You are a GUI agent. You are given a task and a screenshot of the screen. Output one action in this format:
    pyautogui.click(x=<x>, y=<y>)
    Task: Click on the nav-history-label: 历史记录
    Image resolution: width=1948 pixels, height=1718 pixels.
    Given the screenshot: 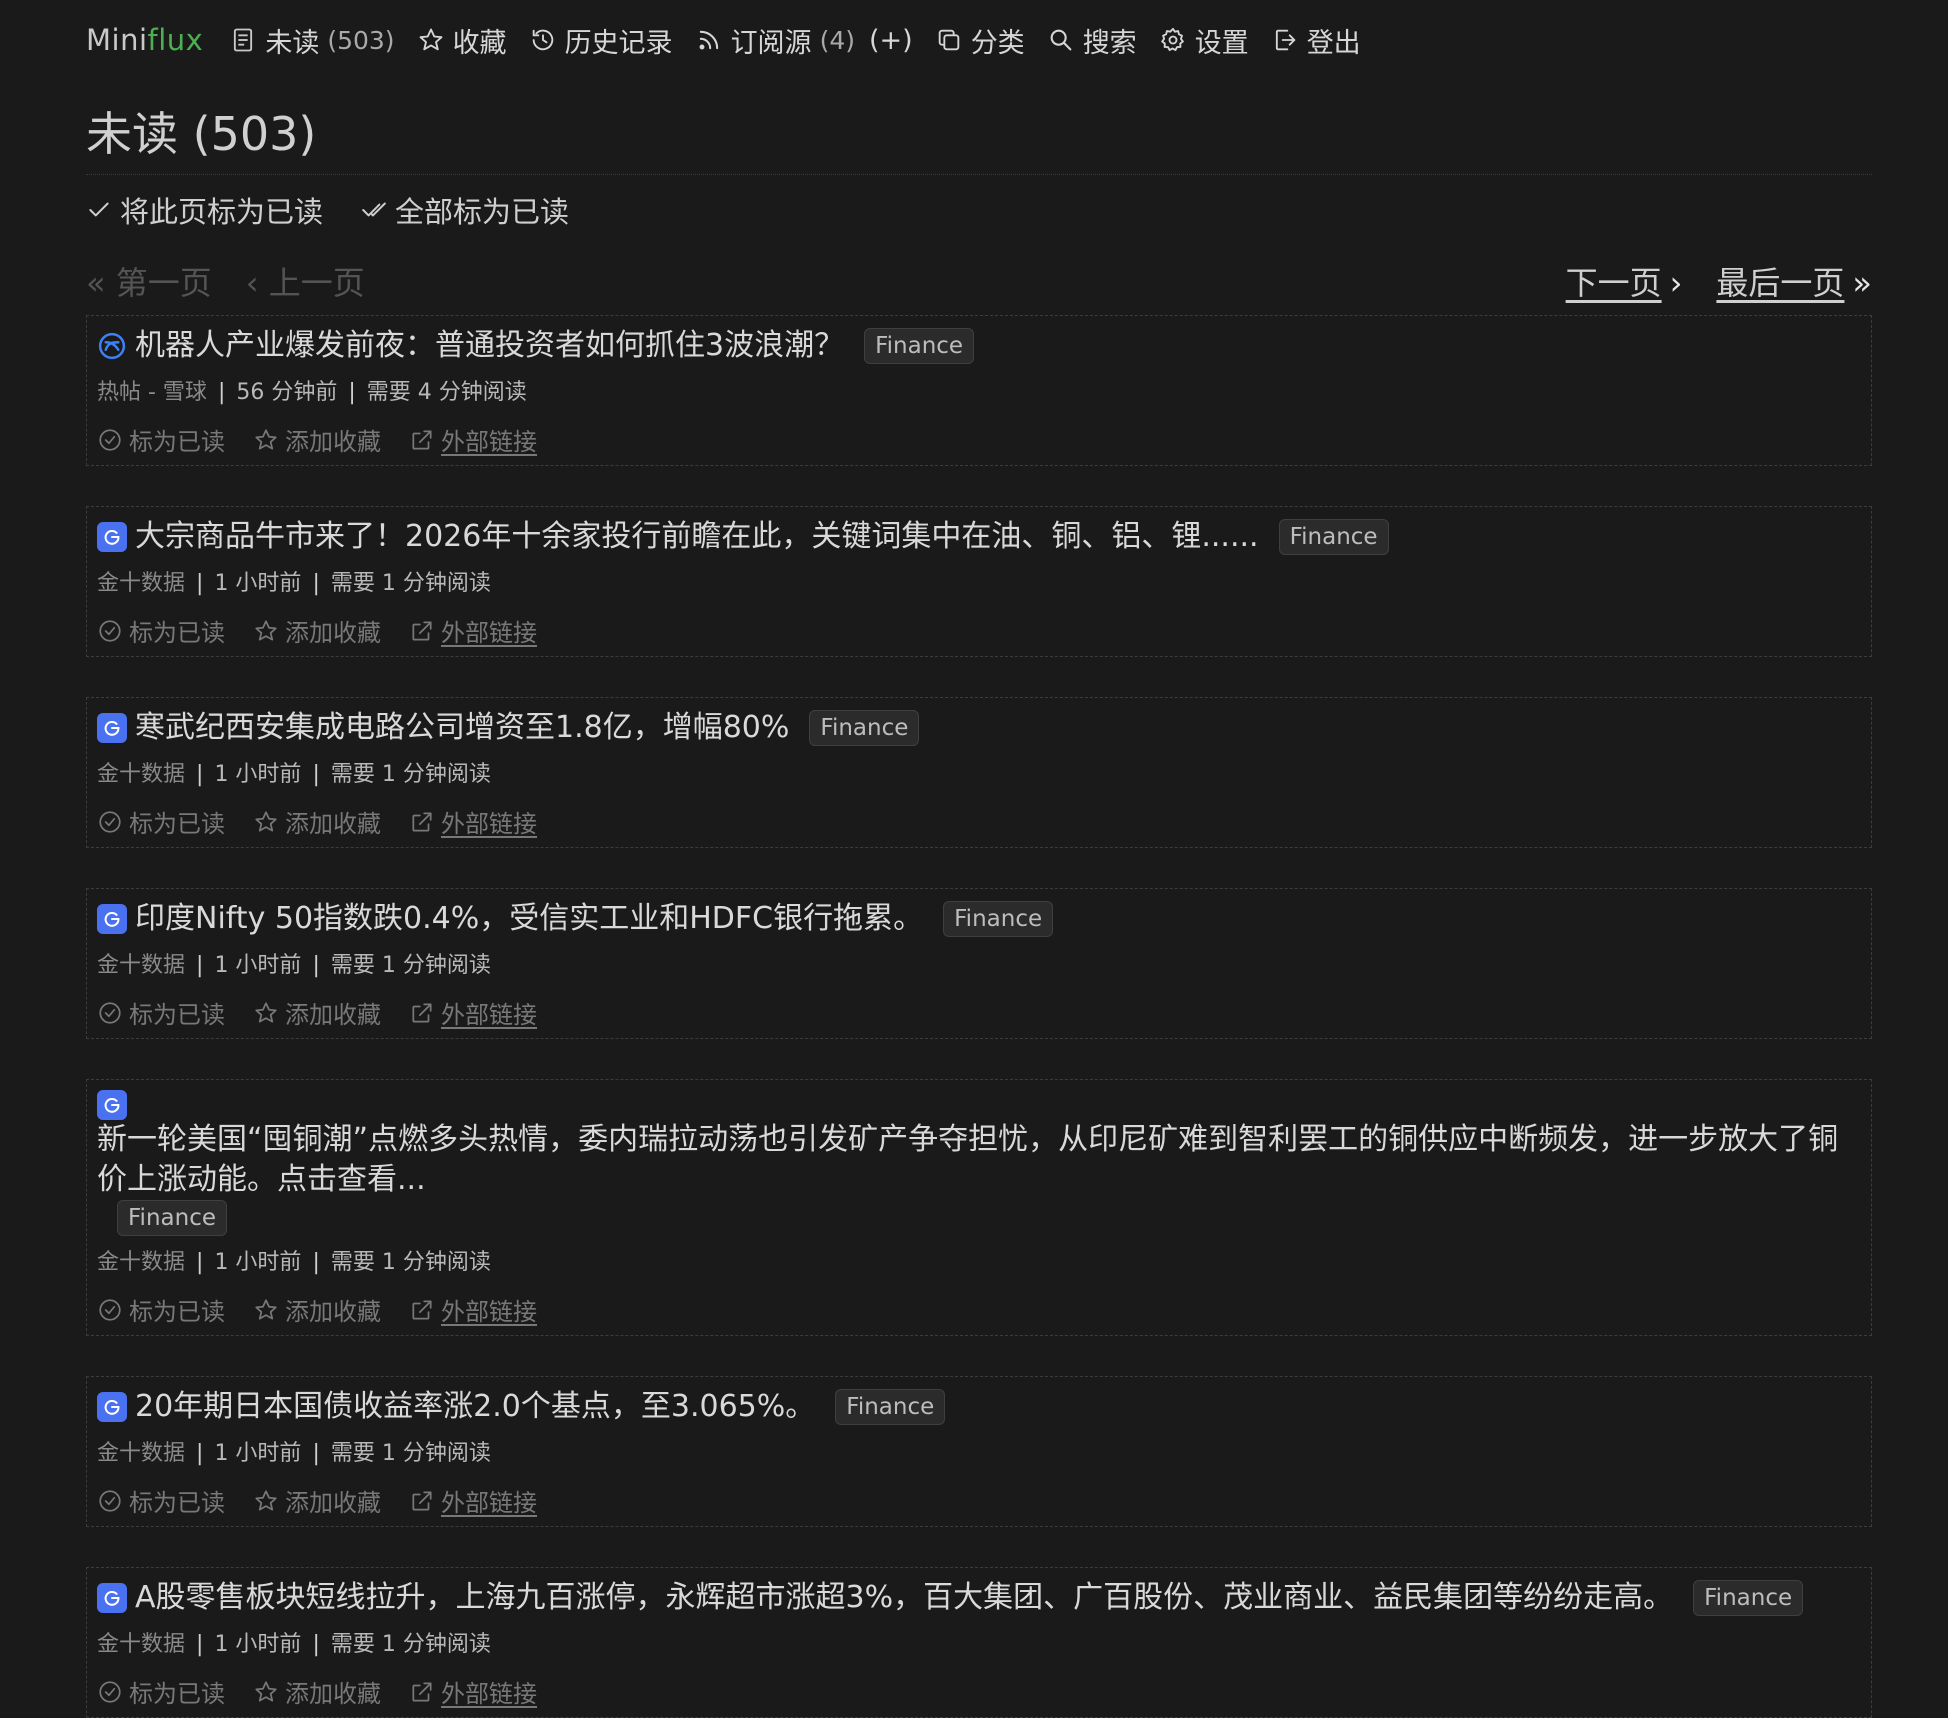 What is the action you would take?
    pyautogui.click(x=618, y=43)
    